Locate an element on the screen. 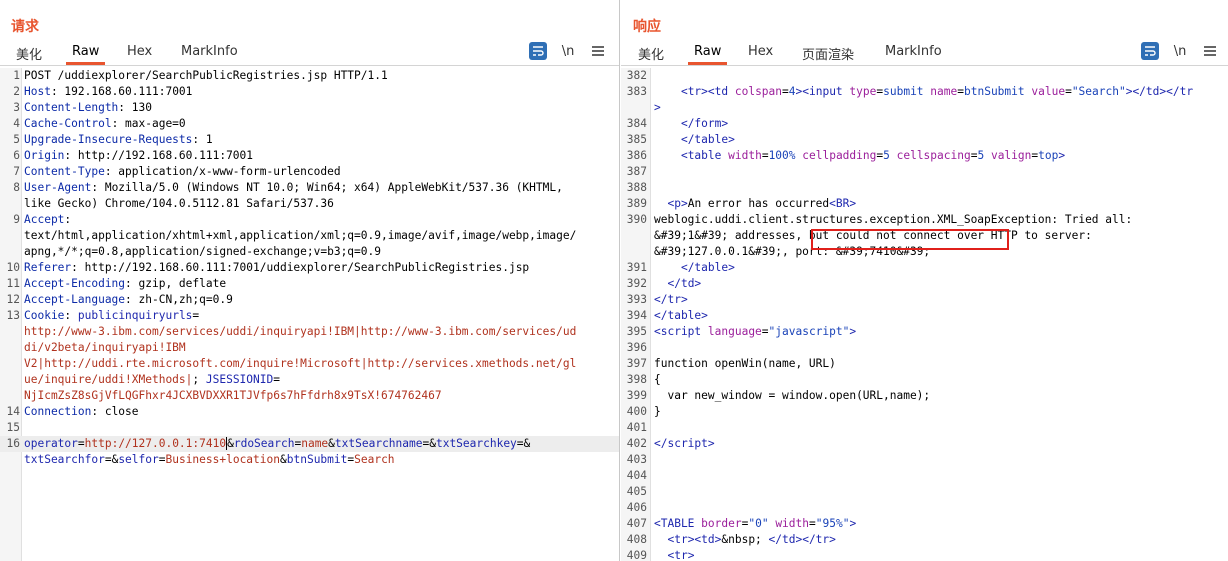 The width and height of the screenshot is (1228, 561). request-tab-hex: Hex is located at coordinates (139, 51).